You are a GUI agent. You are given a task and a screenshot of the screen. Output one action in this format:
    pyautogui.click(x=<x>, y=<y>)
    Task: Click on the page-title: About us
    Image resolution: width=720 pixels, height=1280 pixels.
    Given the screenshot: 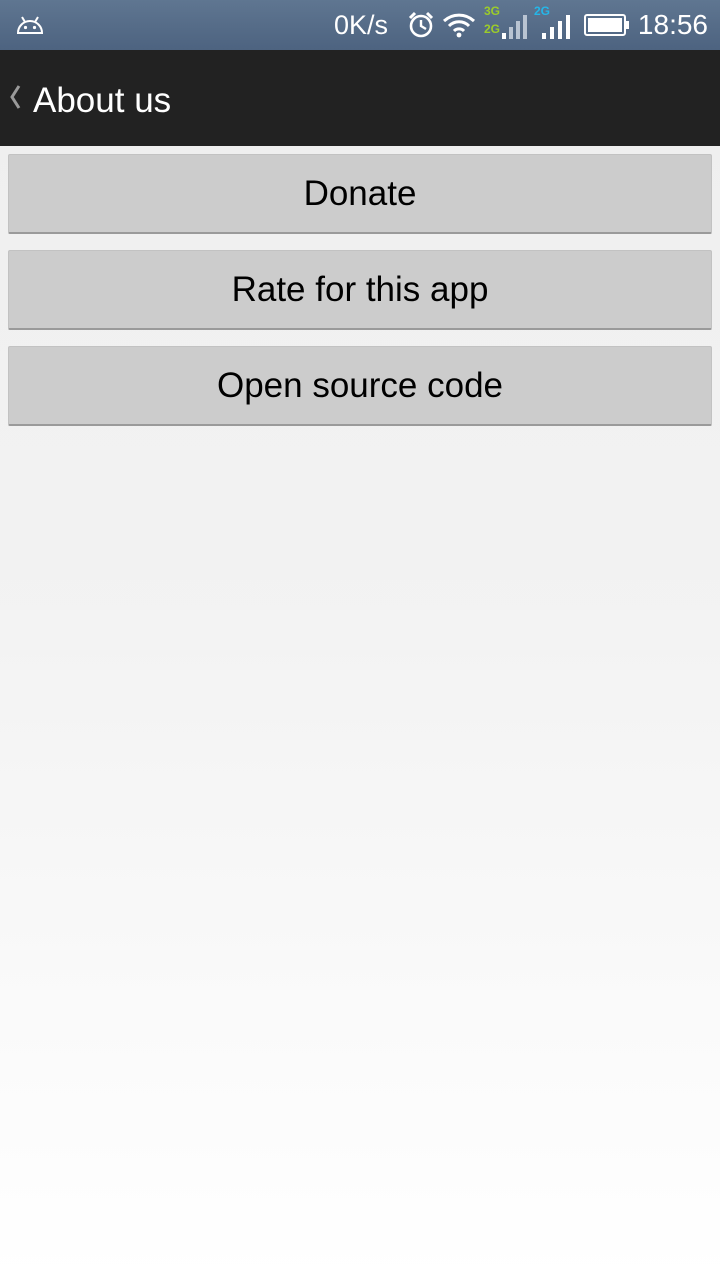 What is the action you would take?
    pyautogui.click(x=102, y=101)
    